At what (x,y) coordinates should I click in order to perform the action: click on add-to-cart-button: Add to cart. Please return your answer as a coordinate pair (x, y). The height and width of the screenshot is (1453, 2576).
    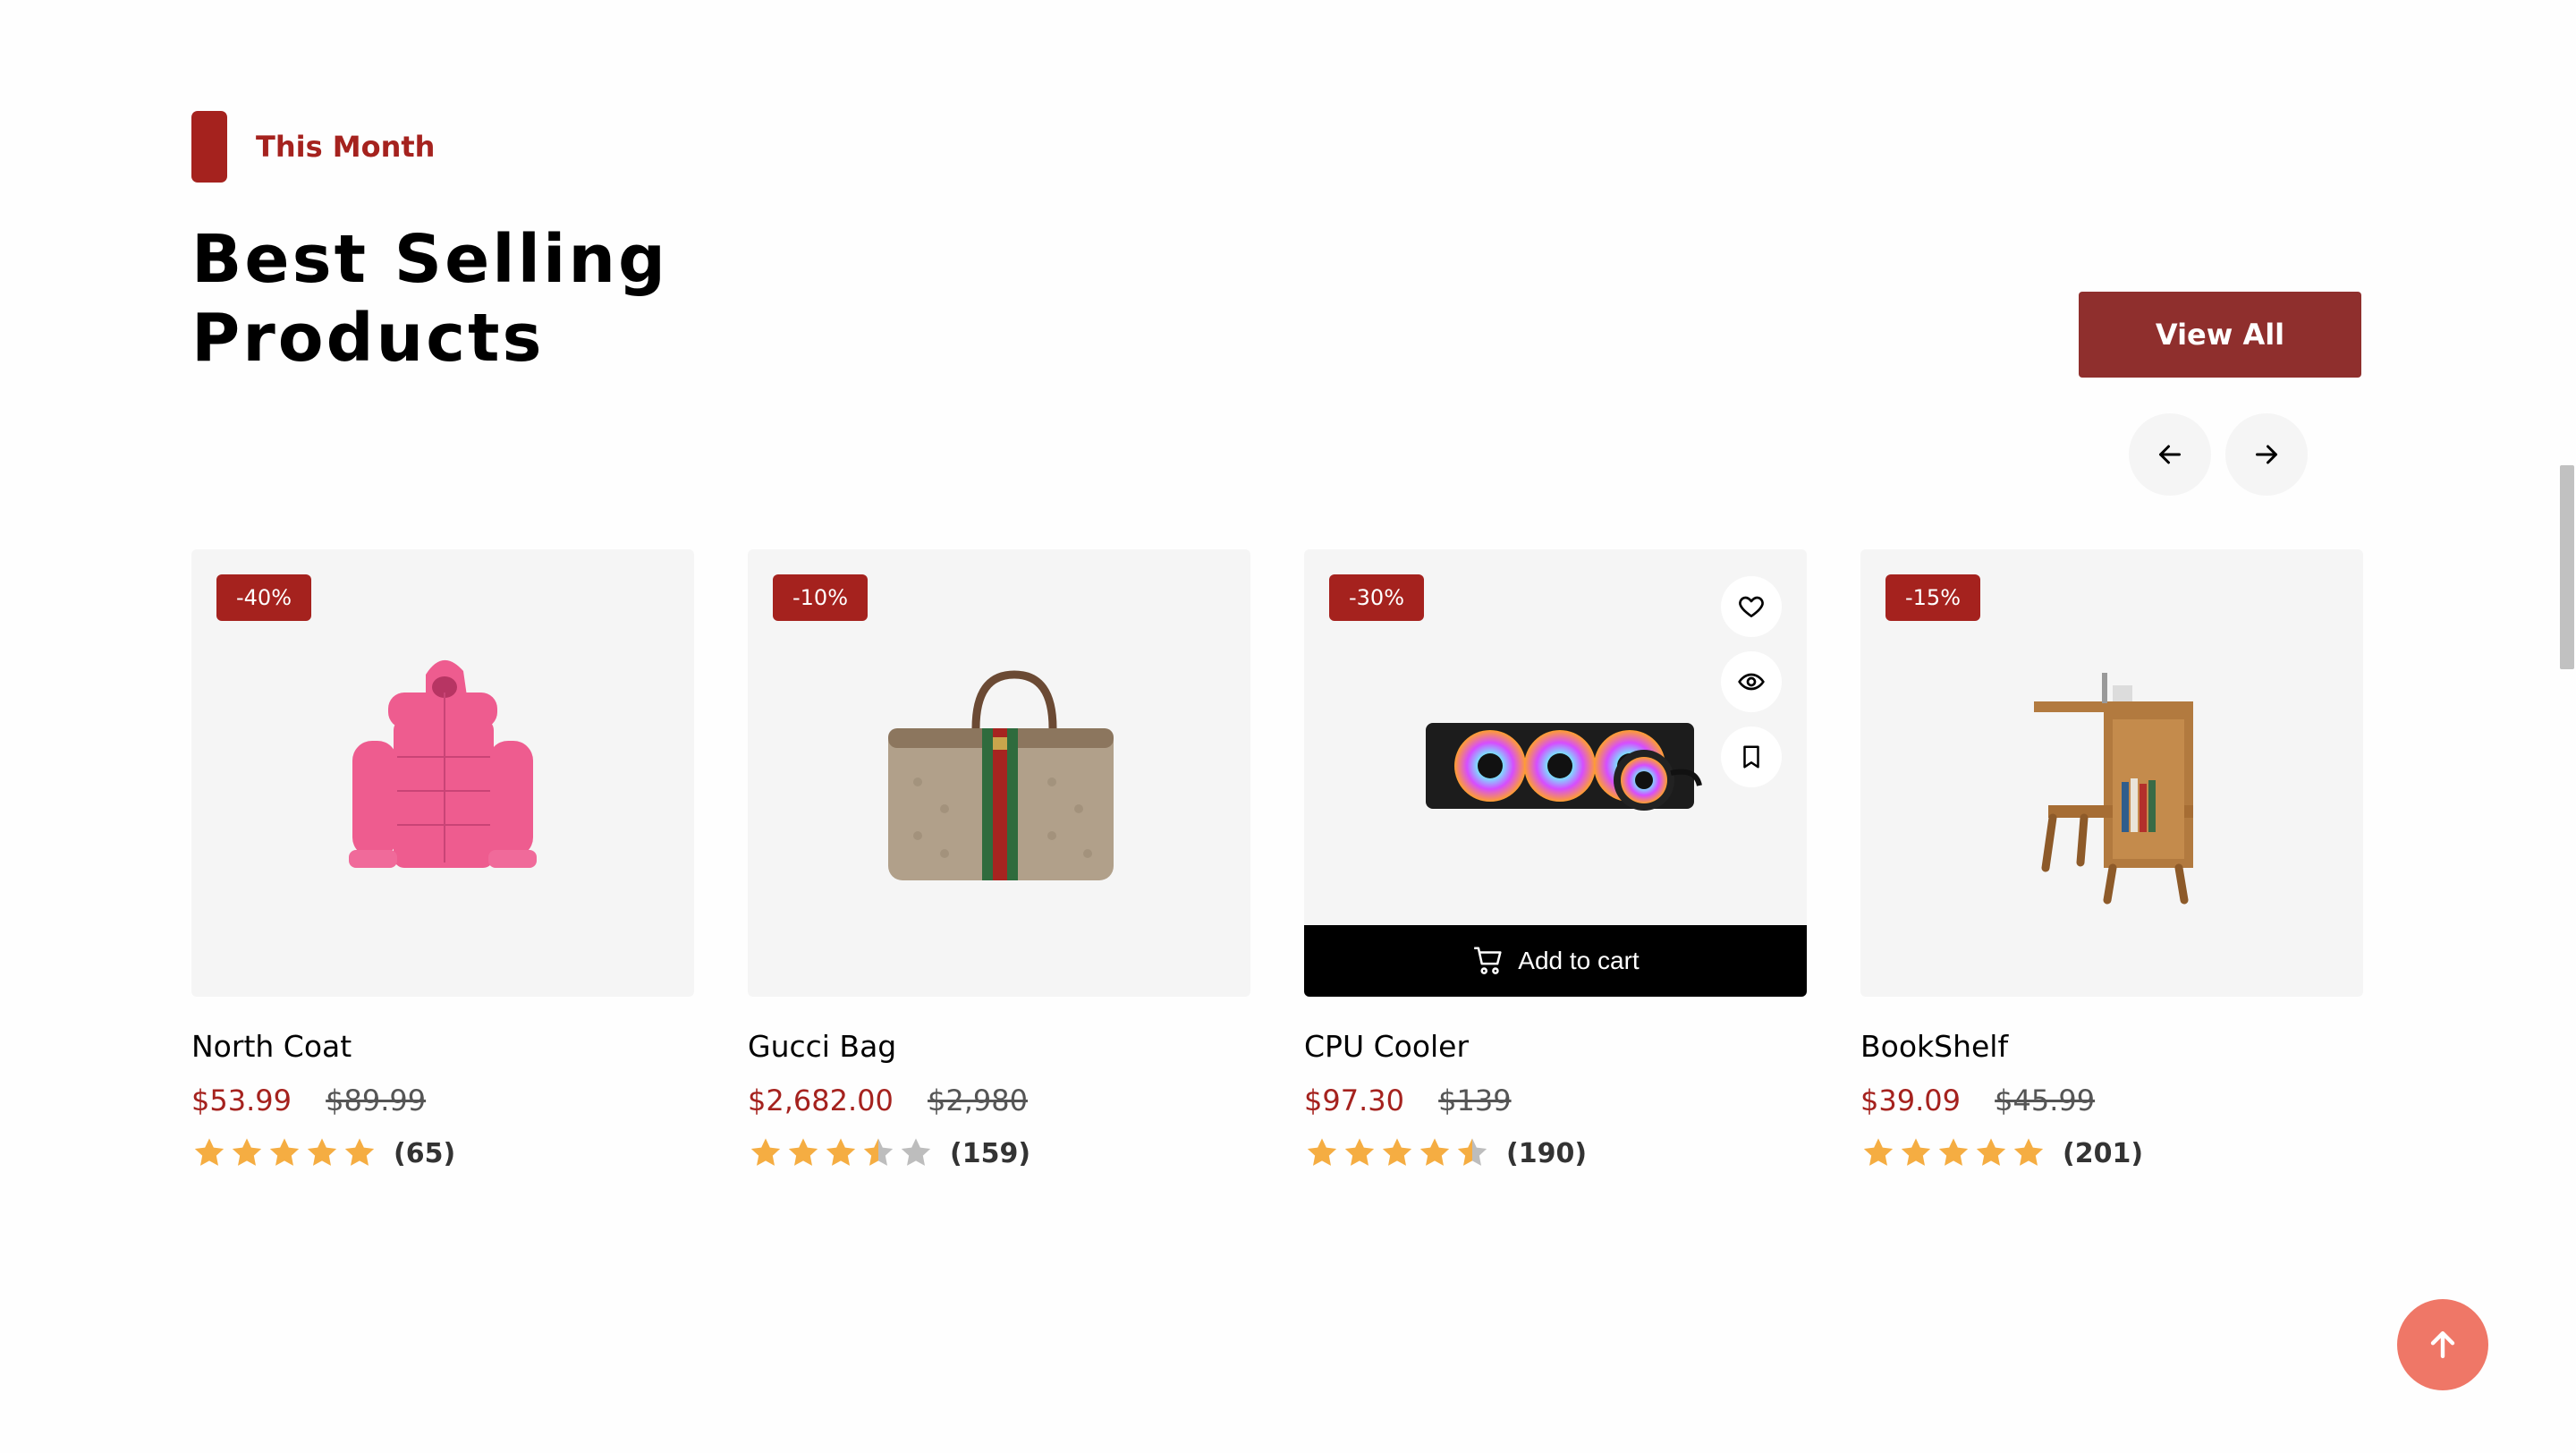
    Looking at the image, I should click on (1555, 961).